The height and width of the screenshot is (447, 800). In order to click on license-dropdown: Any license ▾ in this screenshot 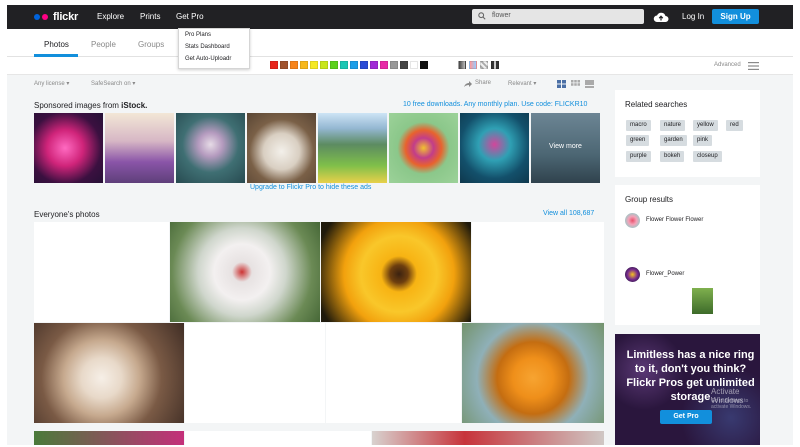, I will do `click(51, 83)`.